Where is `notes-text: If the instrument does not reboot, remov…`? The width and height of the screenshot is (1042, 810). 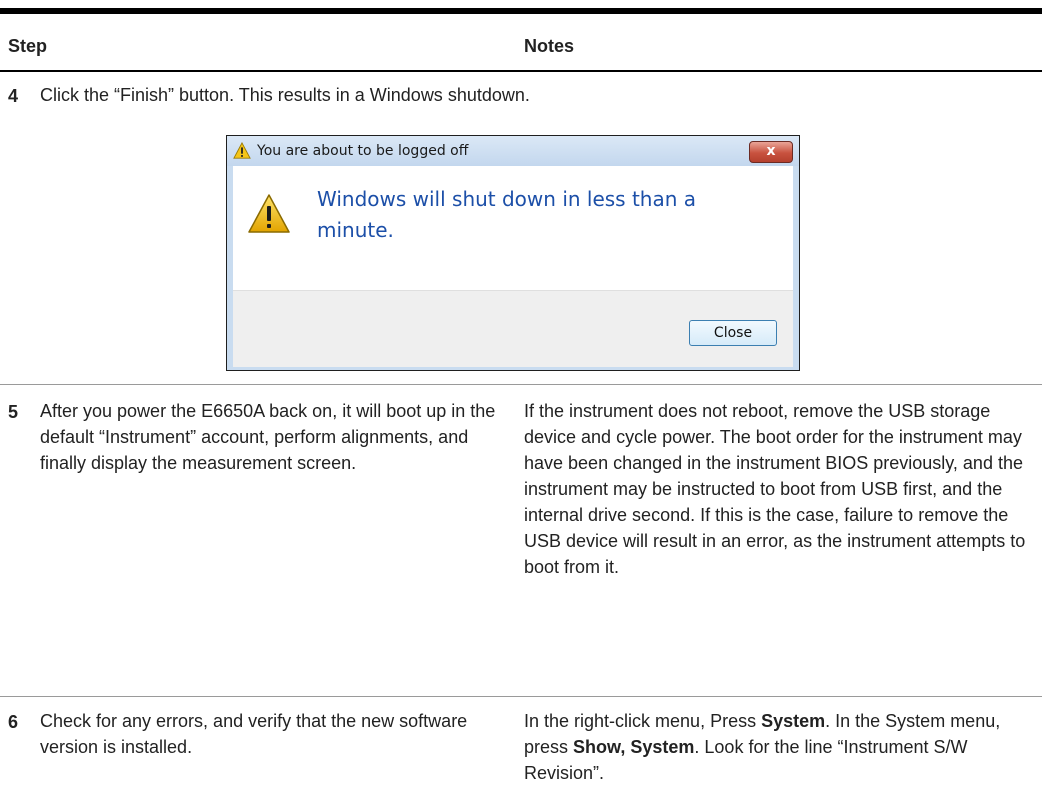
notes-text: If the instrument does not reboot, remov… is located at coordinates (775, 489).